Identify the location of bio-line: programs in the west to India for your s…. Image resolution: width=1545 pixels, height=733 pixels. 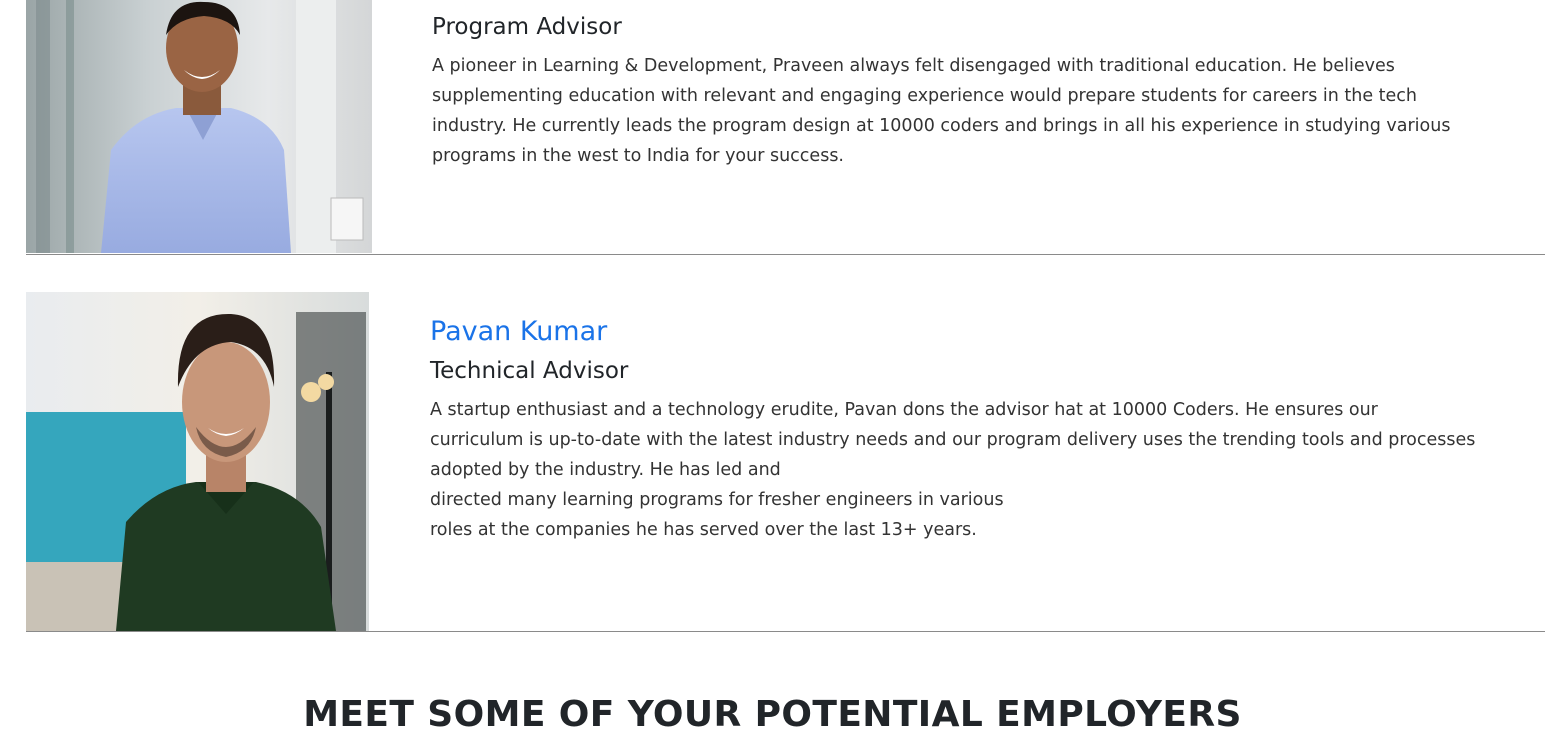
(638, 155).